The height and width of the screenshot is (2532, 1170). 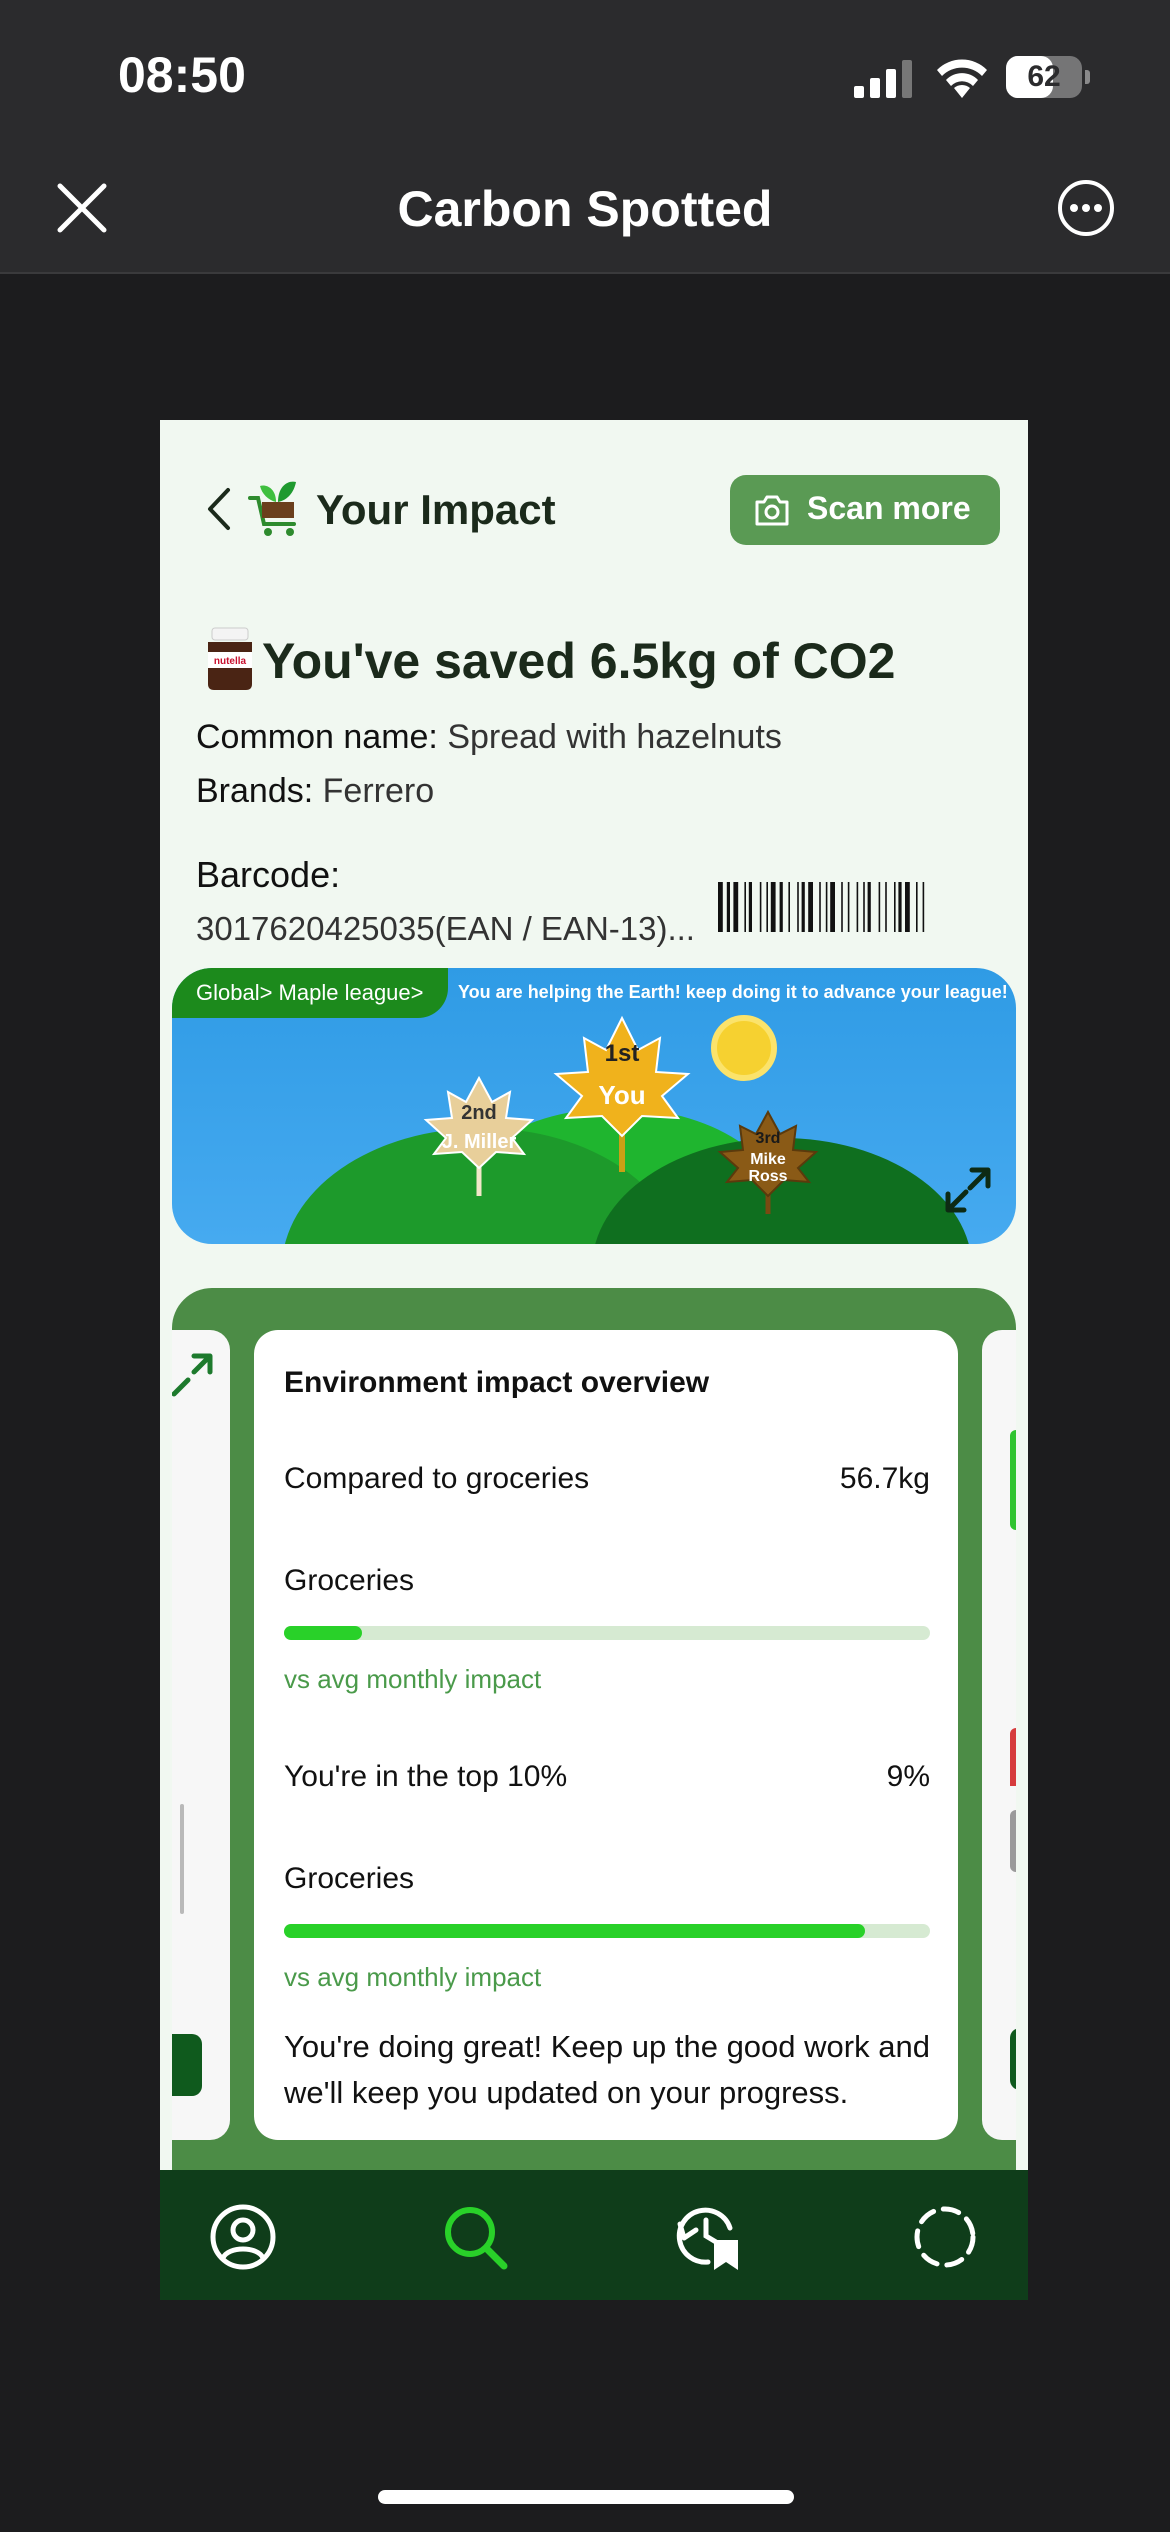 I want to click on page-title: Your Impact, so click(x=436, y=509).